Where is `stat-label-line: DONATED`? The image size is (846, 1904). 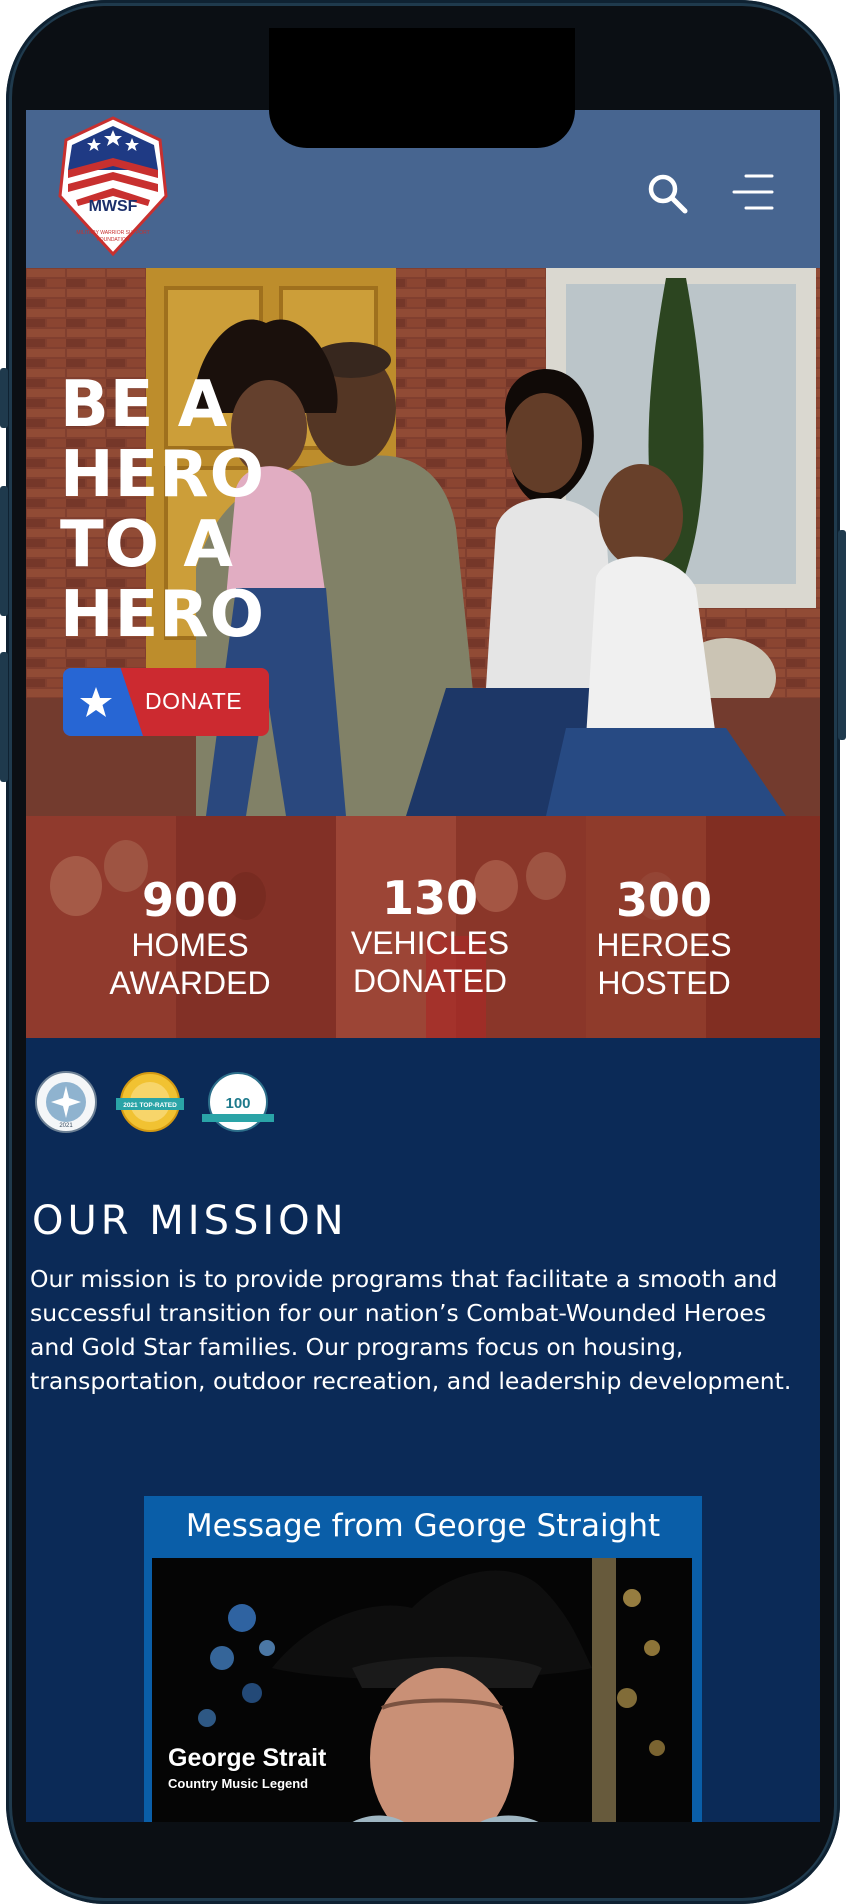
stat-label-line: DONATED is located at coordinates (430, 981).